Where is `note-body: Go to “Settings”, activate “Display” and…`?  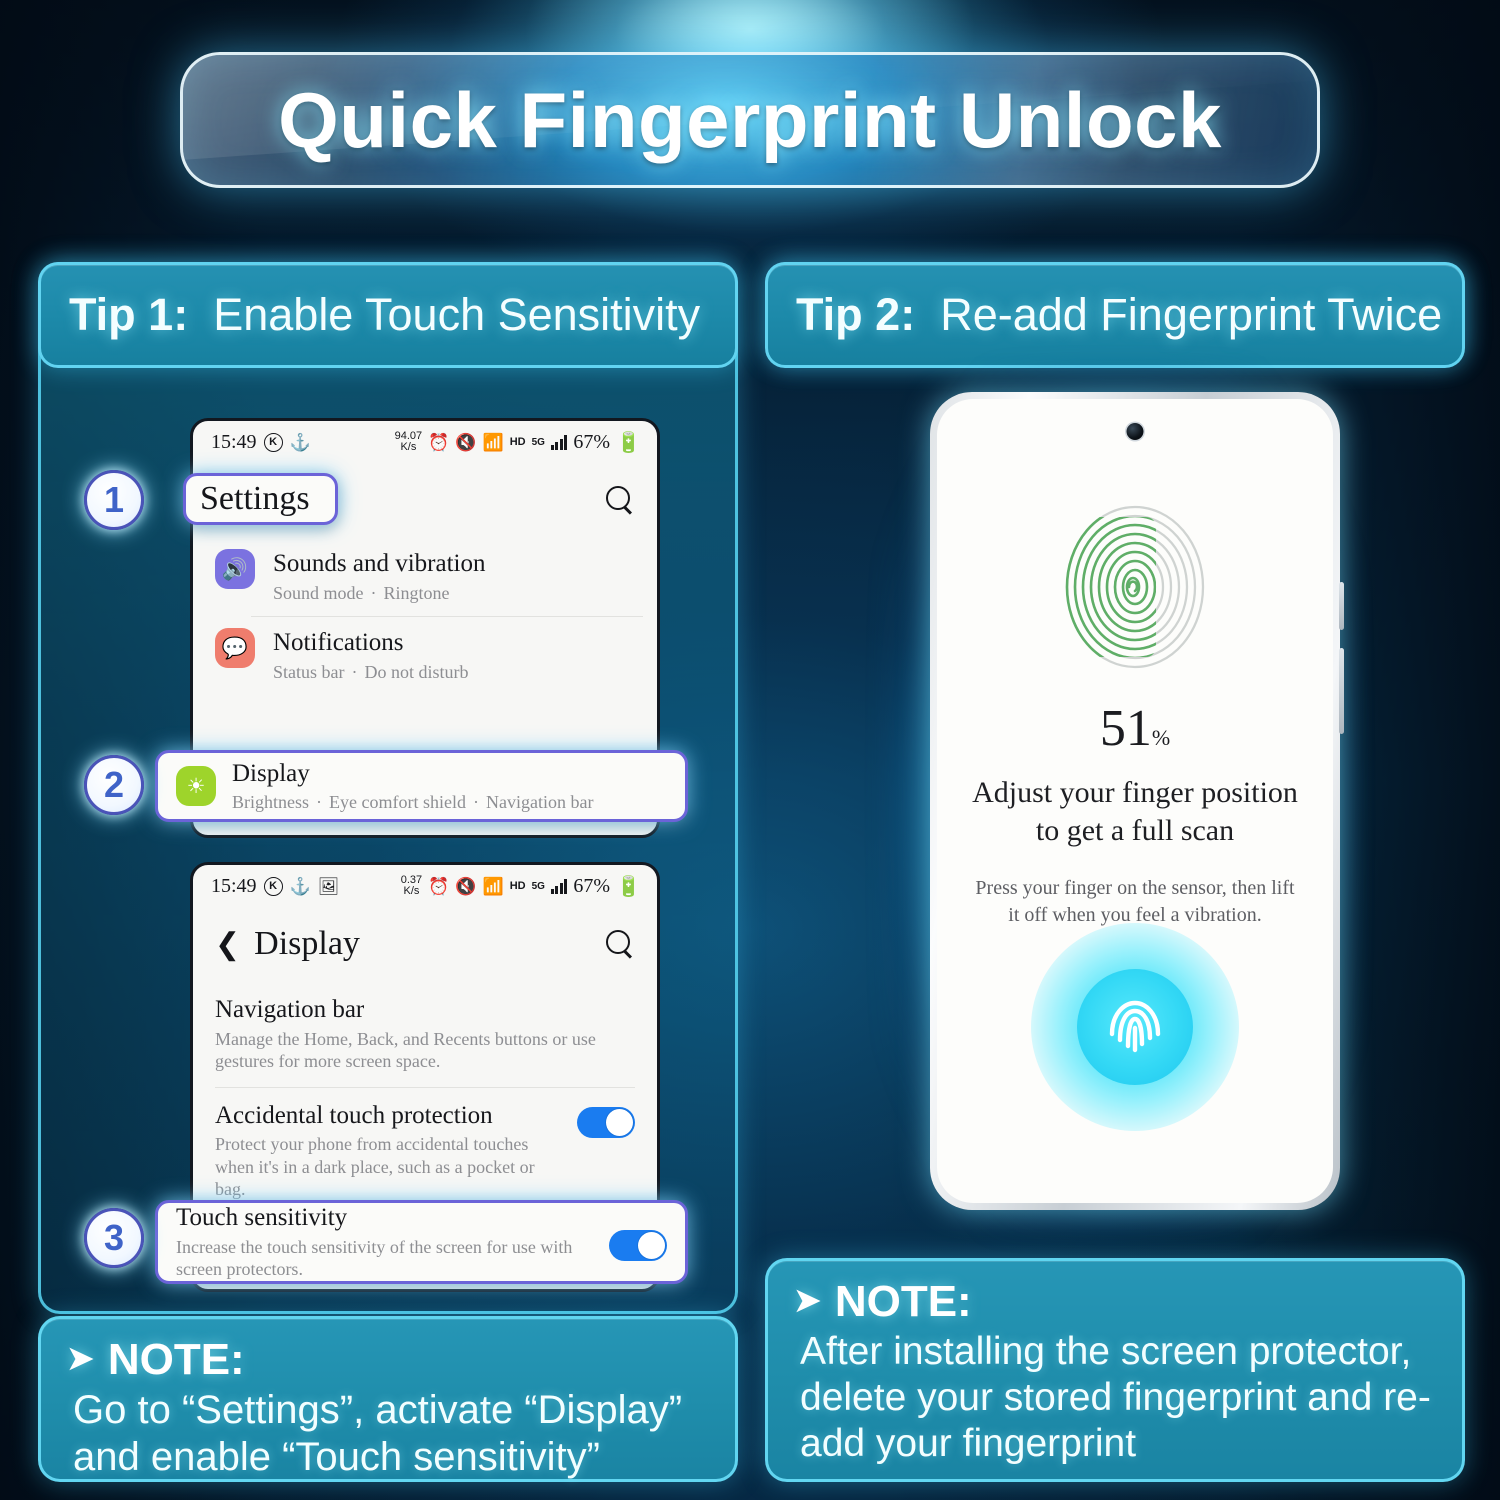
note-body: Go to “Settings”, activate “Display” and… is located at coordinates (378, 1434).